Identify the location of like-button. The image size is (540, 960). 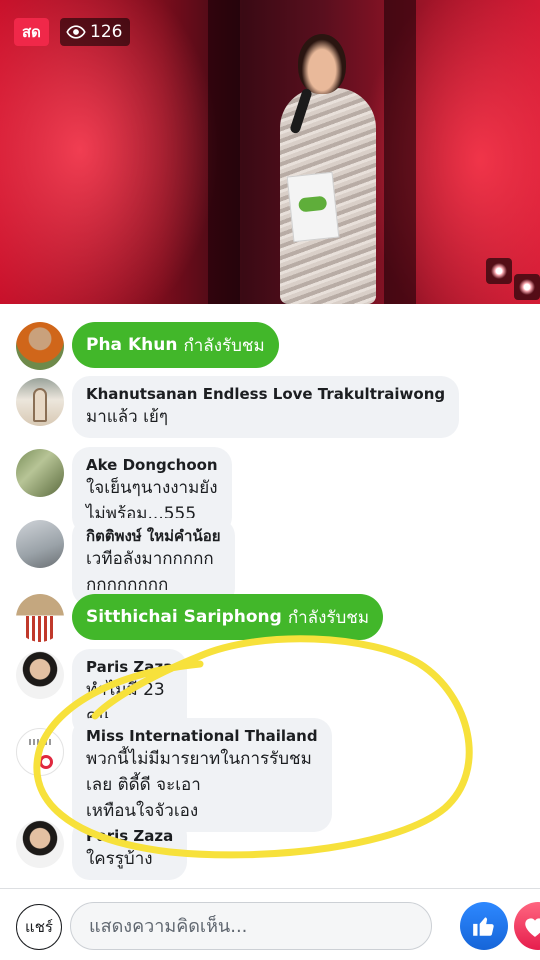
(484, 926).